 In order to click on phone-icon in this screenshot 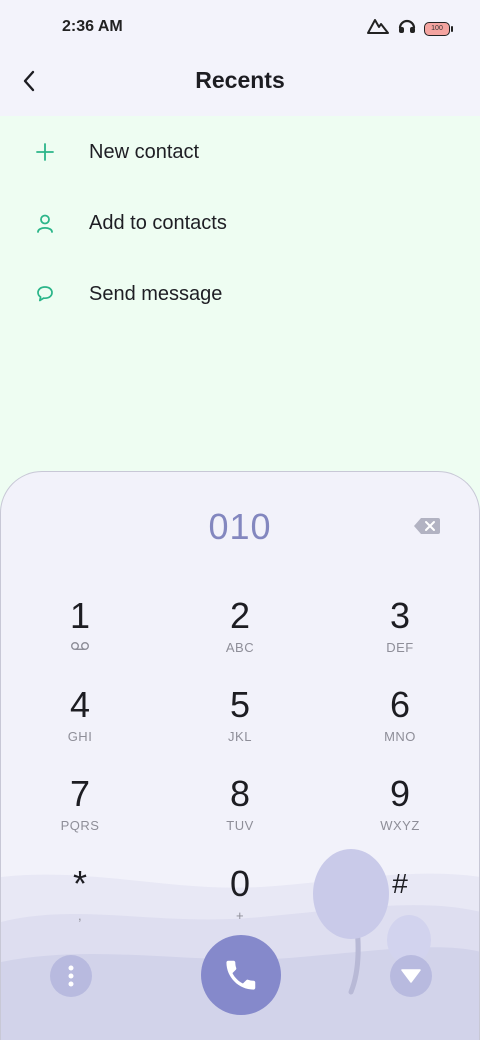, I will do `click(241, 975)`.